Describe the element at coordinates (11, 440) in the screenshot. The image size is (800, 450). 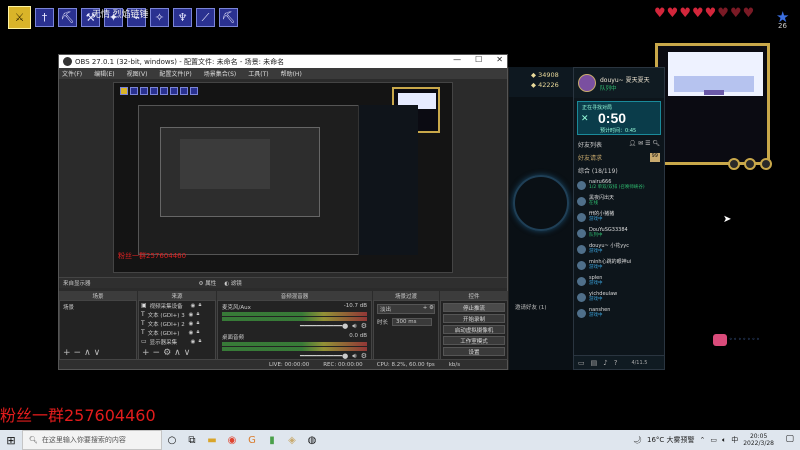
I see `windows-start-icon: ⊞` at that location.